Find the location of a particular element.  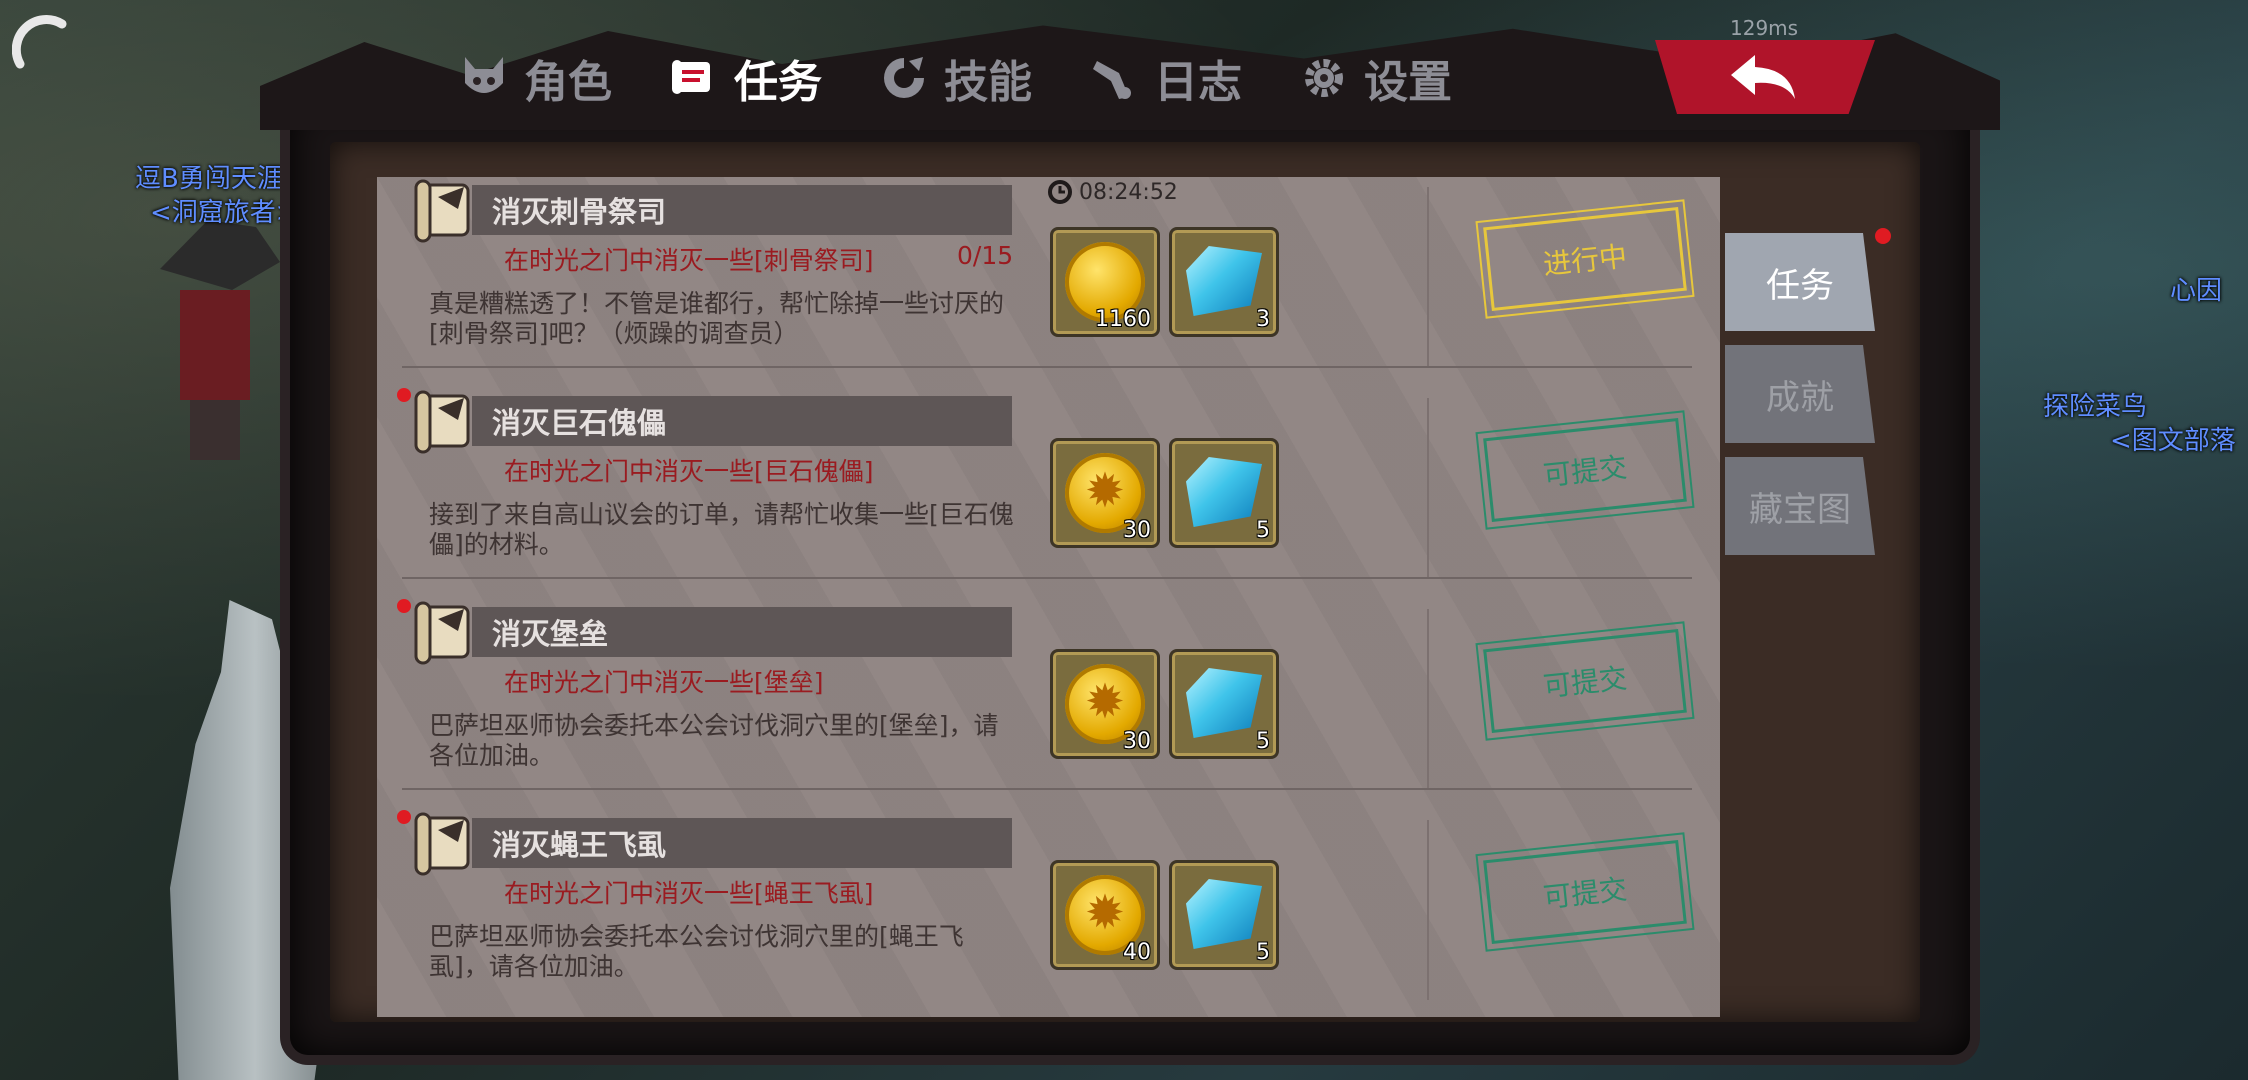

tab-quest: 任务 is located at coordinates (745, 78).